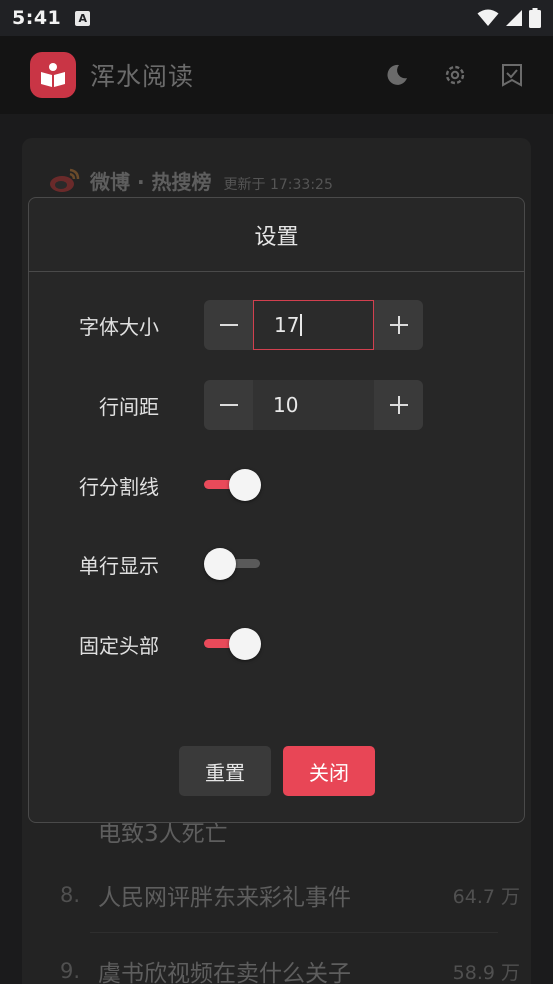  I want to click on font-size-decrease-button, so click(228, 325).